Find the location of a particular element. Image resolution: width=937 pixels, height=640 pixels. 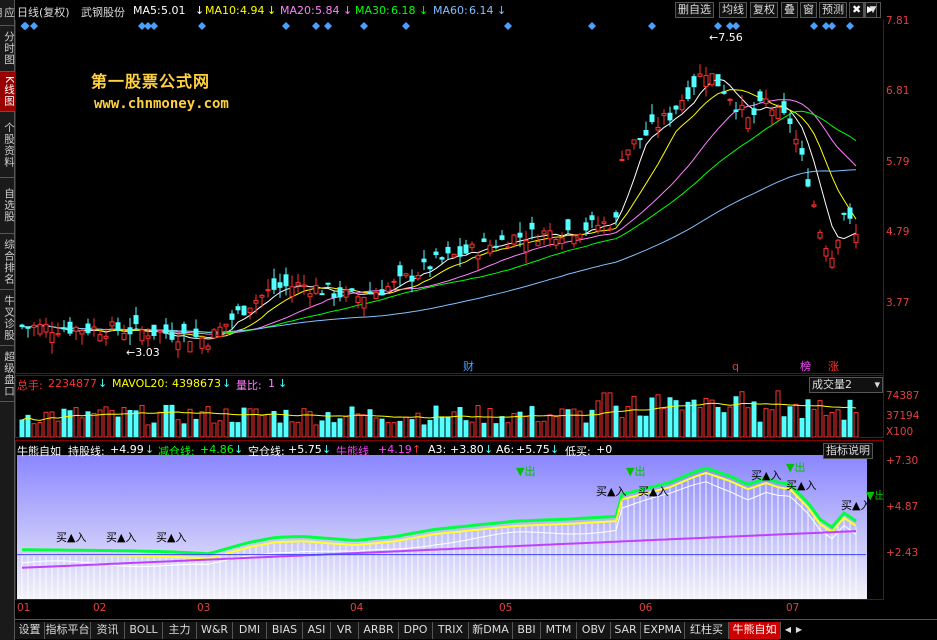

volume-total-value: 2234877 is located at coordinates (72, 383).